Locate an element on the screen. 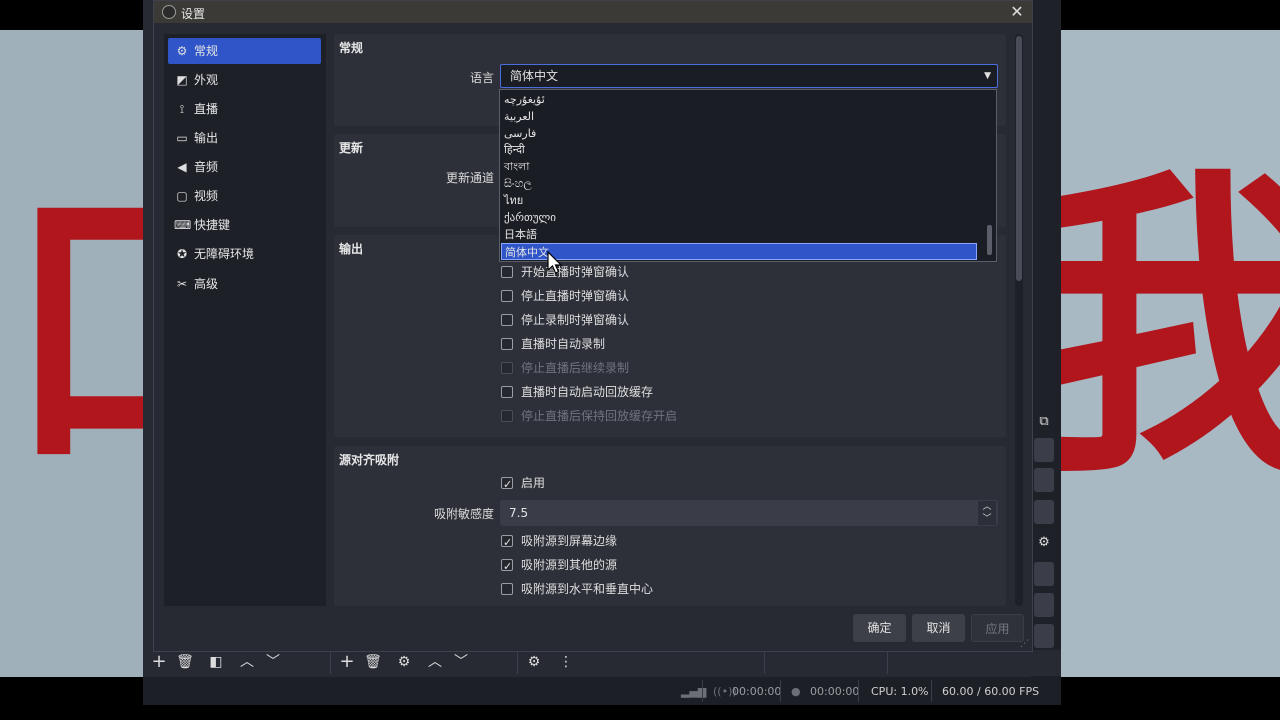  preview-graphic: 口 is located at coordinates (74, 330).